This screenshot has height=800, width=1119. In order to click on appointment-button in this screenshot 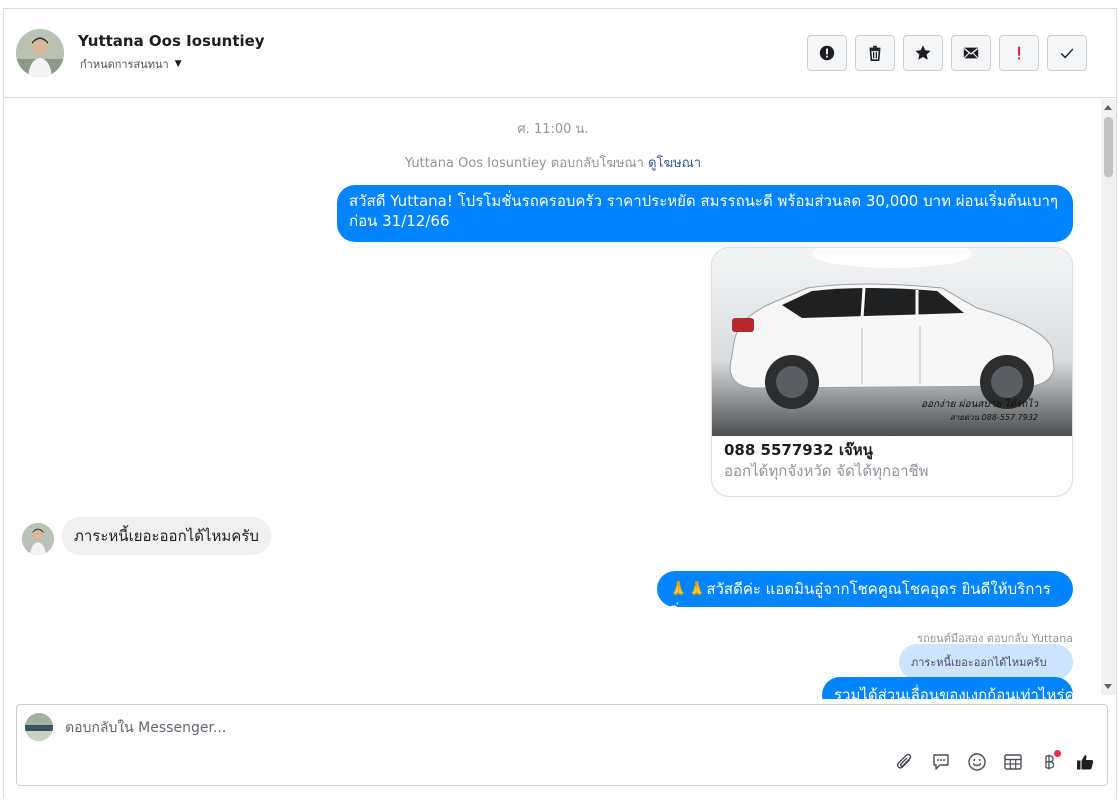, I will do `click(1013, 762)`.